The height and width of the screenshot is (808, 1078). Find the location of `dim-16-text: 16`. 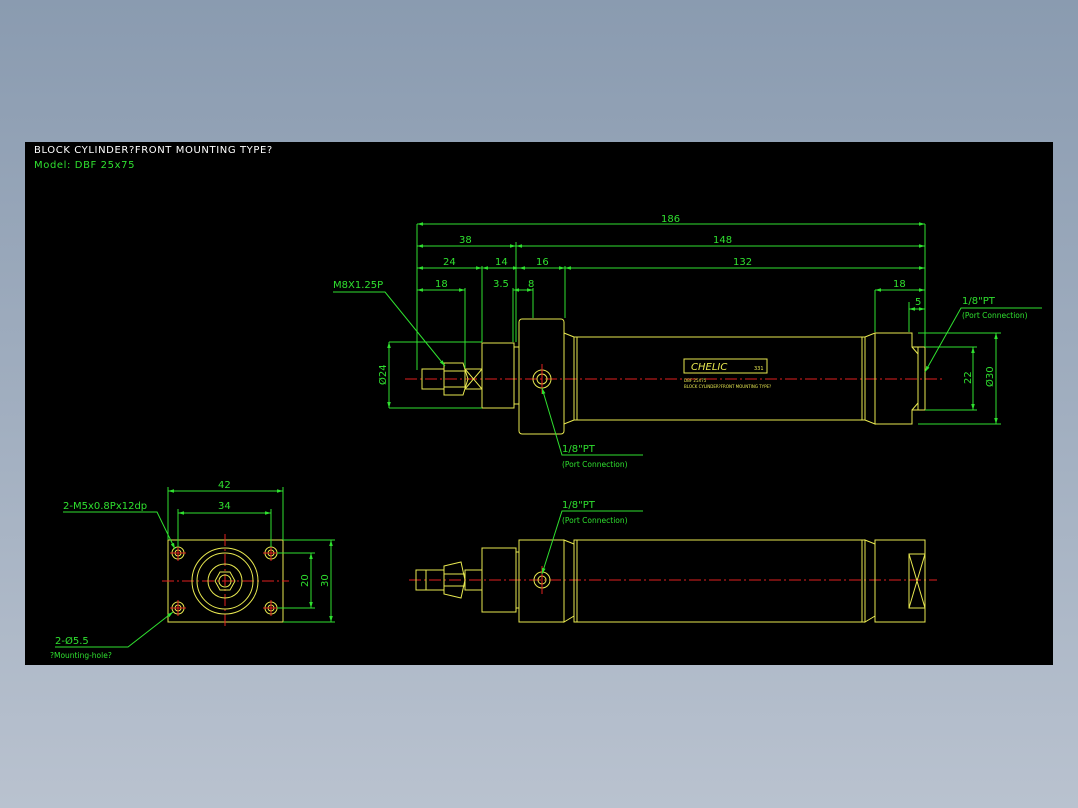

dim-16-text: 16 is located at coordinates (542, 262).